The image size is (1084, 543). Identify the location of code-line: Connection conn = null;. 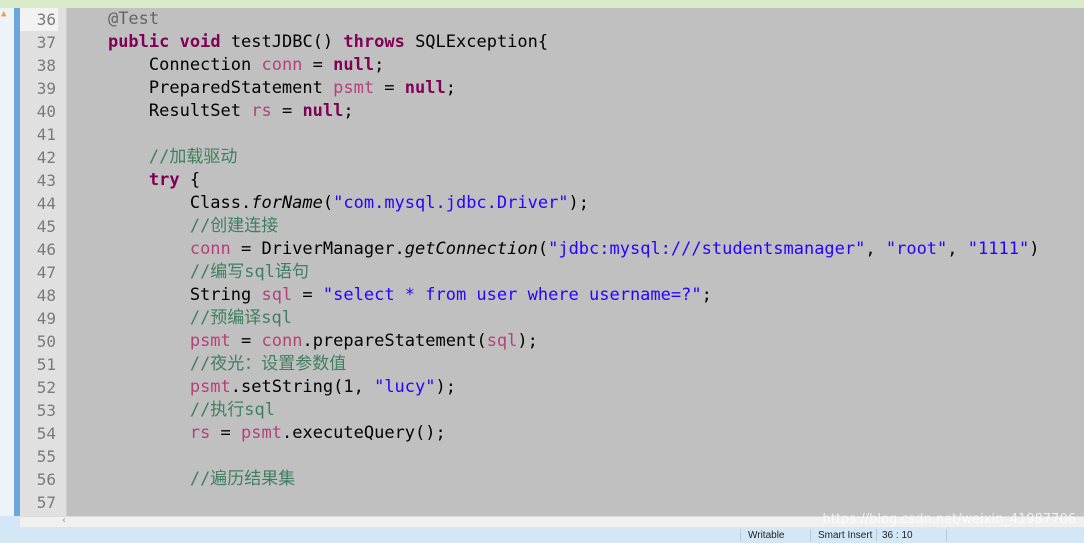
(575, 65).